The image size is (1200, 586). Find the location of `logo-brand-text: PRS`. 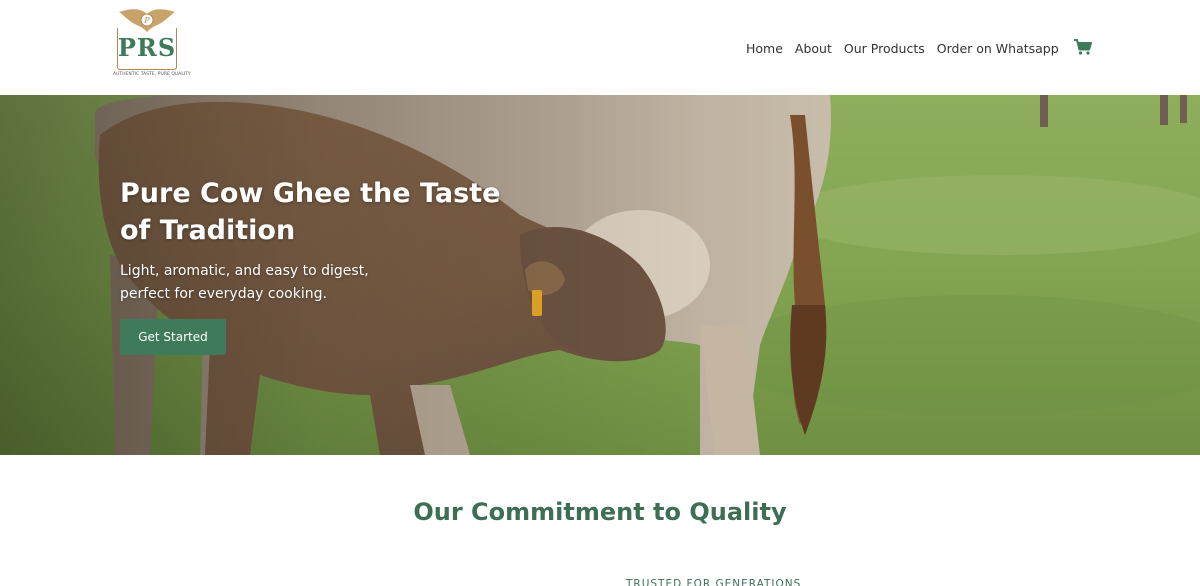

logo-brand-text: PRS is located at coordinates (147, 47).